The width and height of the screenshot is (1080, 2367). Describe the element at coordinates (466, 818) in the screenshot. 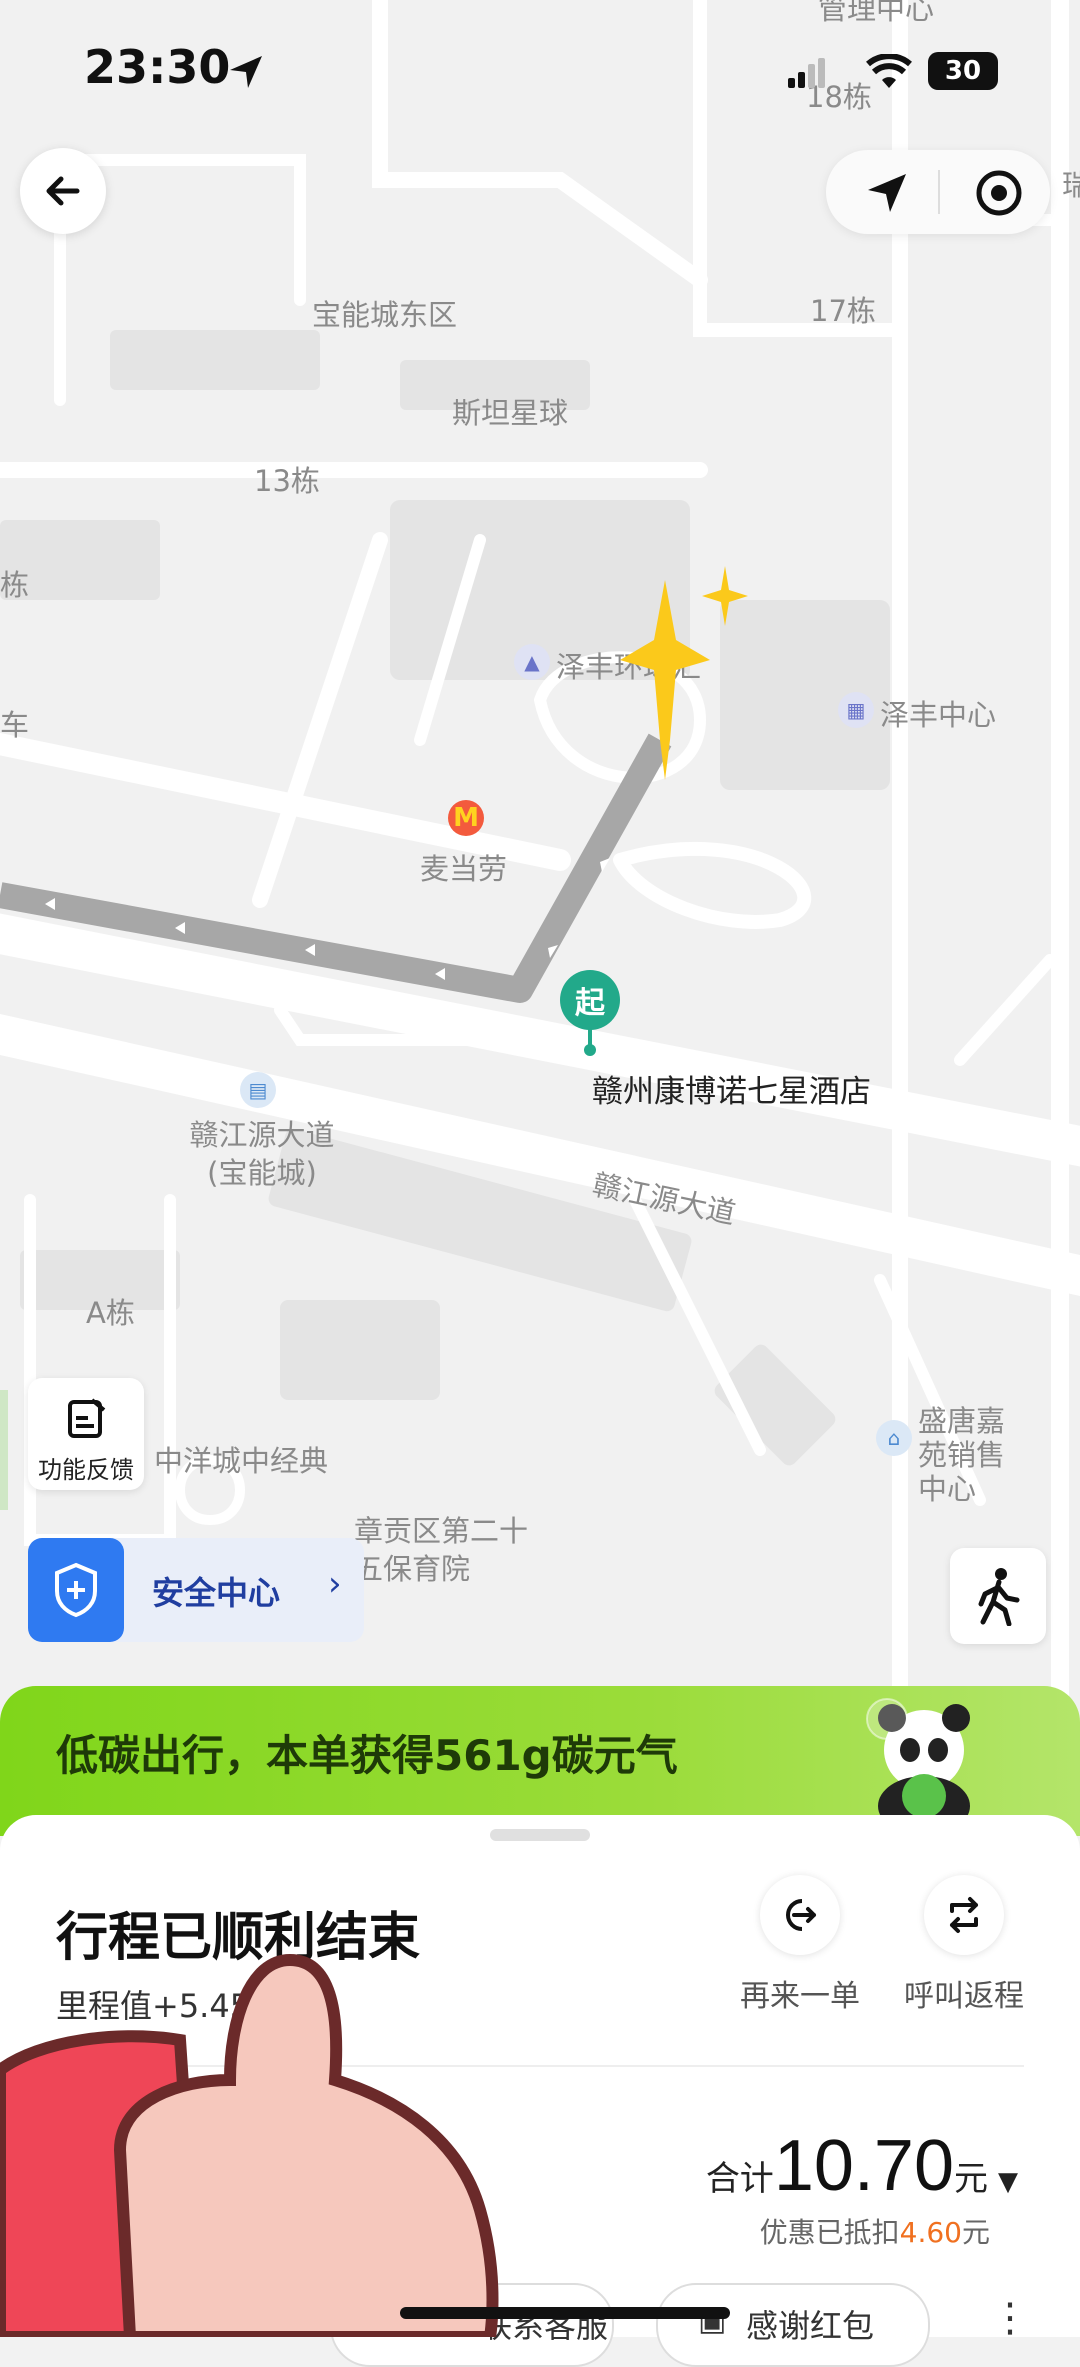

I see `mcdonalds-icon: M` at that location.